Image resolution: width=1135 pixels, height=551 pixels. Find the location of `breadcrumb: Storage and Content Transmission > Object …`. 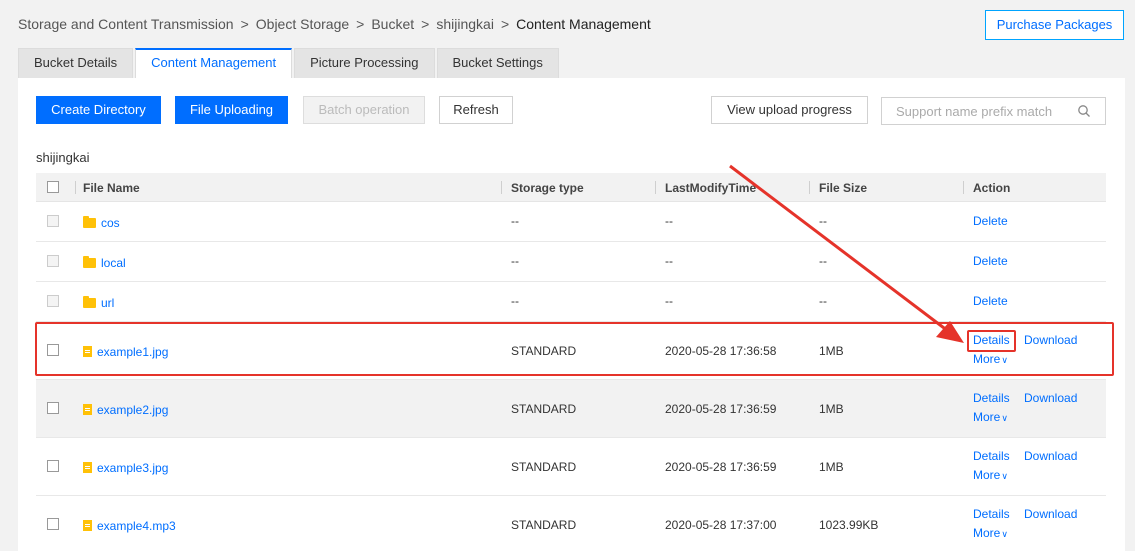

breadcrumb: Storage and Content Transmission > Object … is located at coordinates (334, 24).